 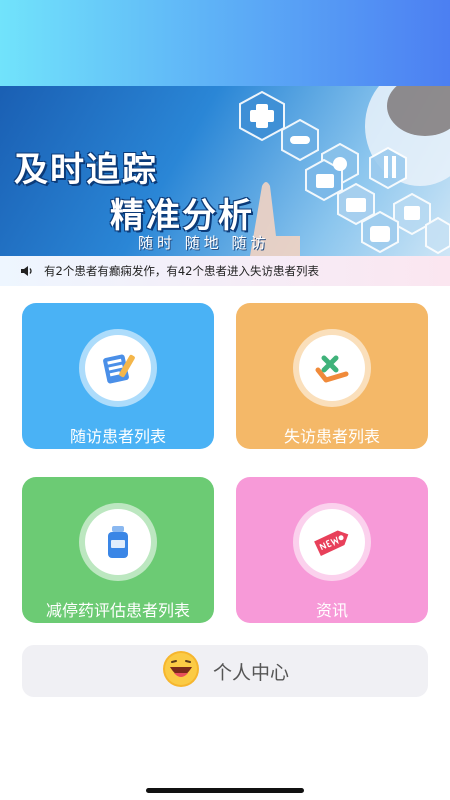 What do you see at coordinates (86, 170) in the screenshot?
I see `banner-headline-1: 及时追踪` at bounding box center [86, 170].